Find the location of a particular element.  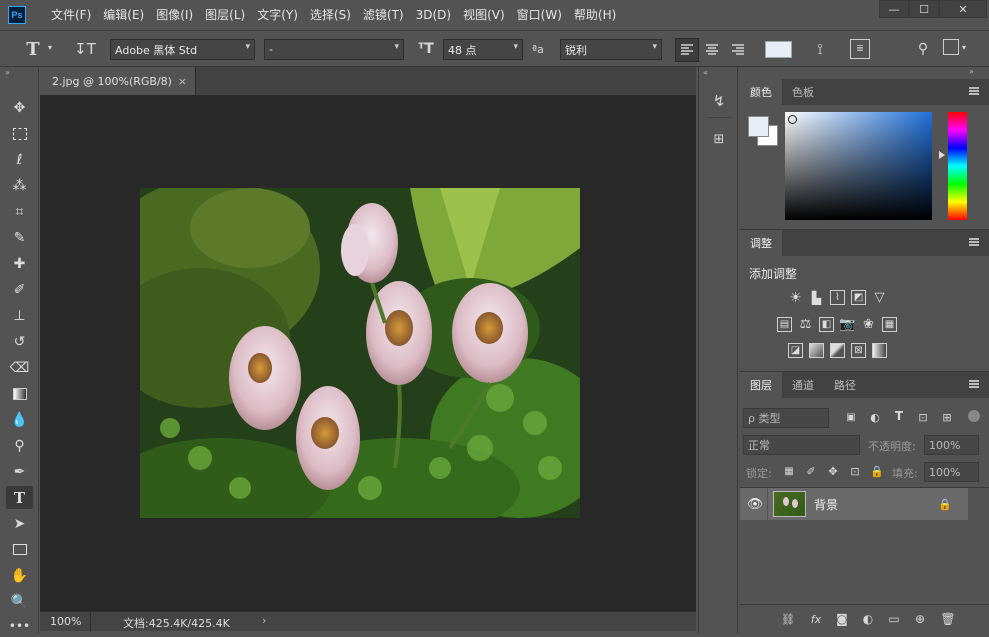

tab-channels: 通道 is located at coordinates (803, 385).